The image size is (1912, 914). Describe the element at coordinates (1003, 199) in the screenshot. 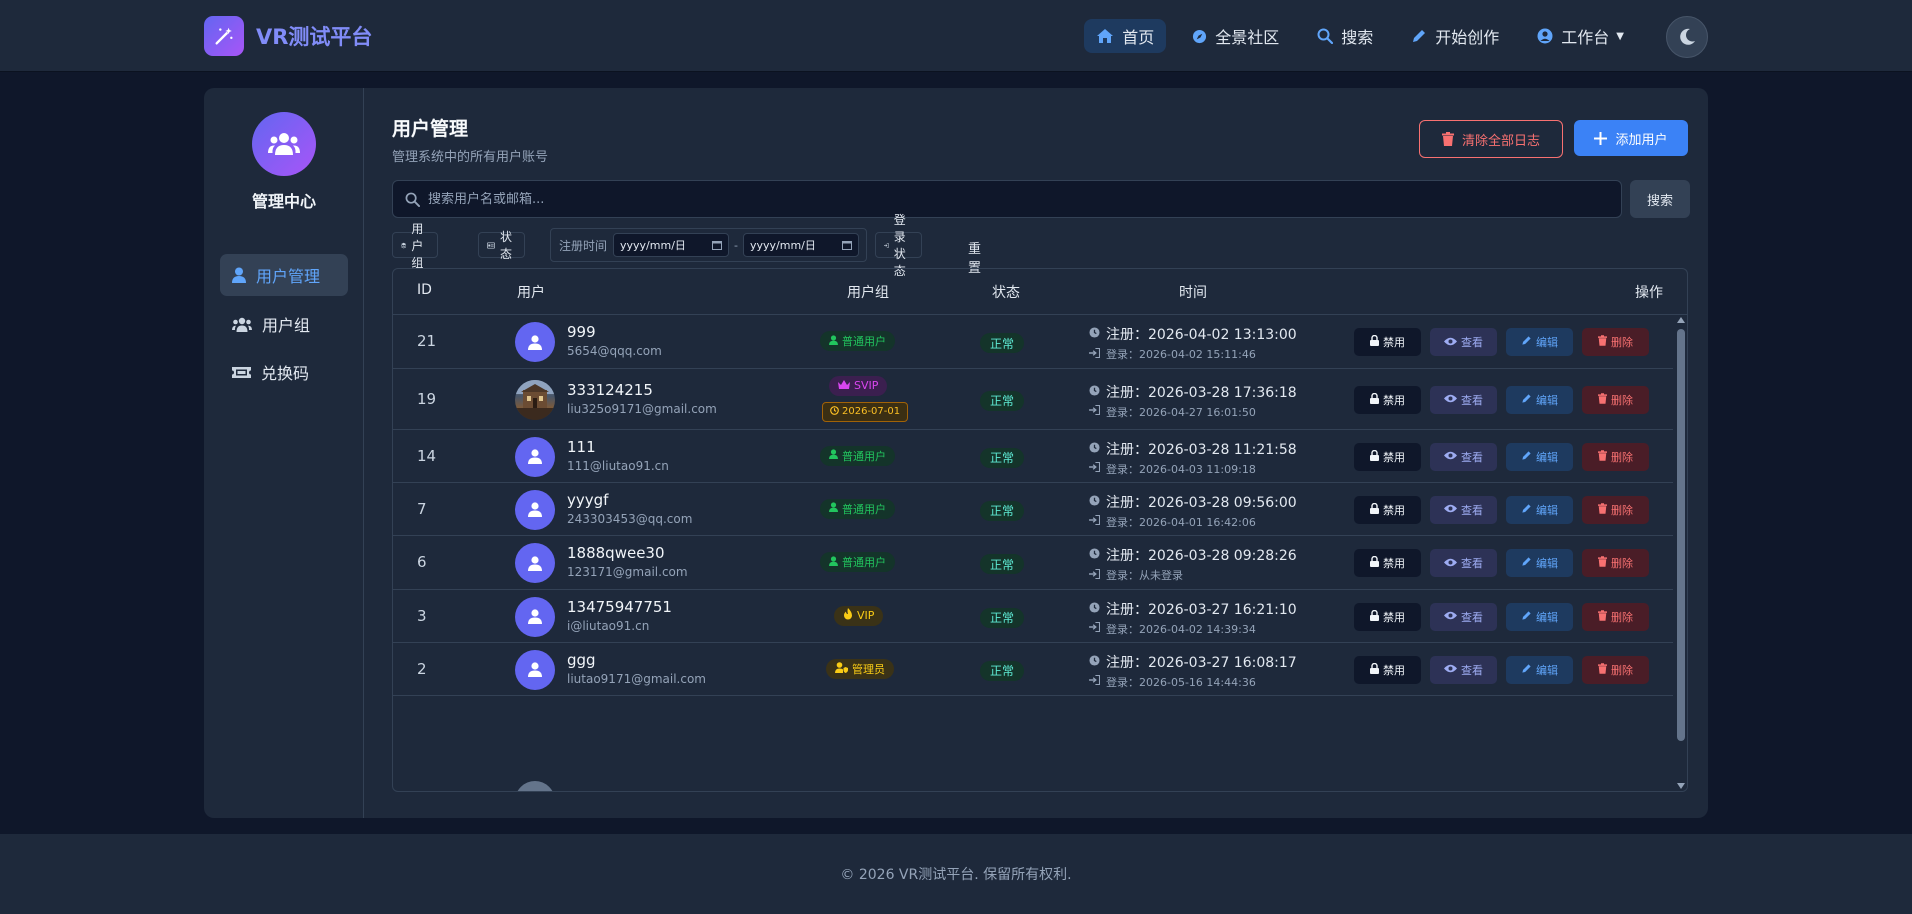

I see `search-input` at that location.